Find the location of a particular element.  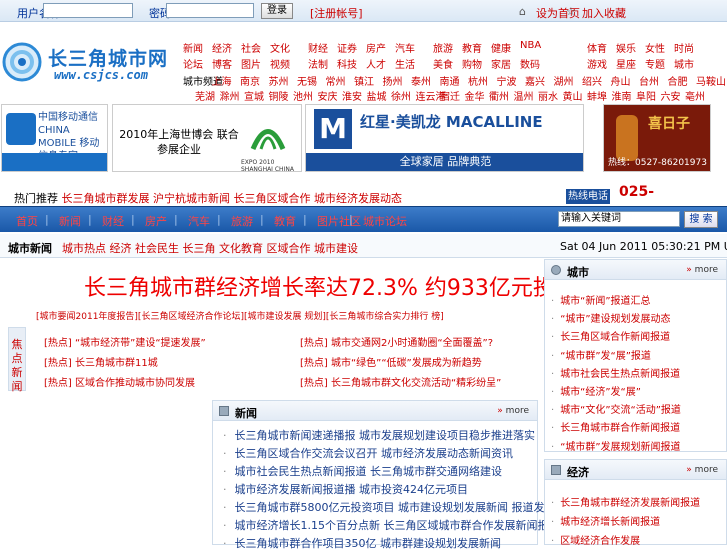

economy-news-item: 城市经济增长新闻报道 is located at coordinates (605, 520).